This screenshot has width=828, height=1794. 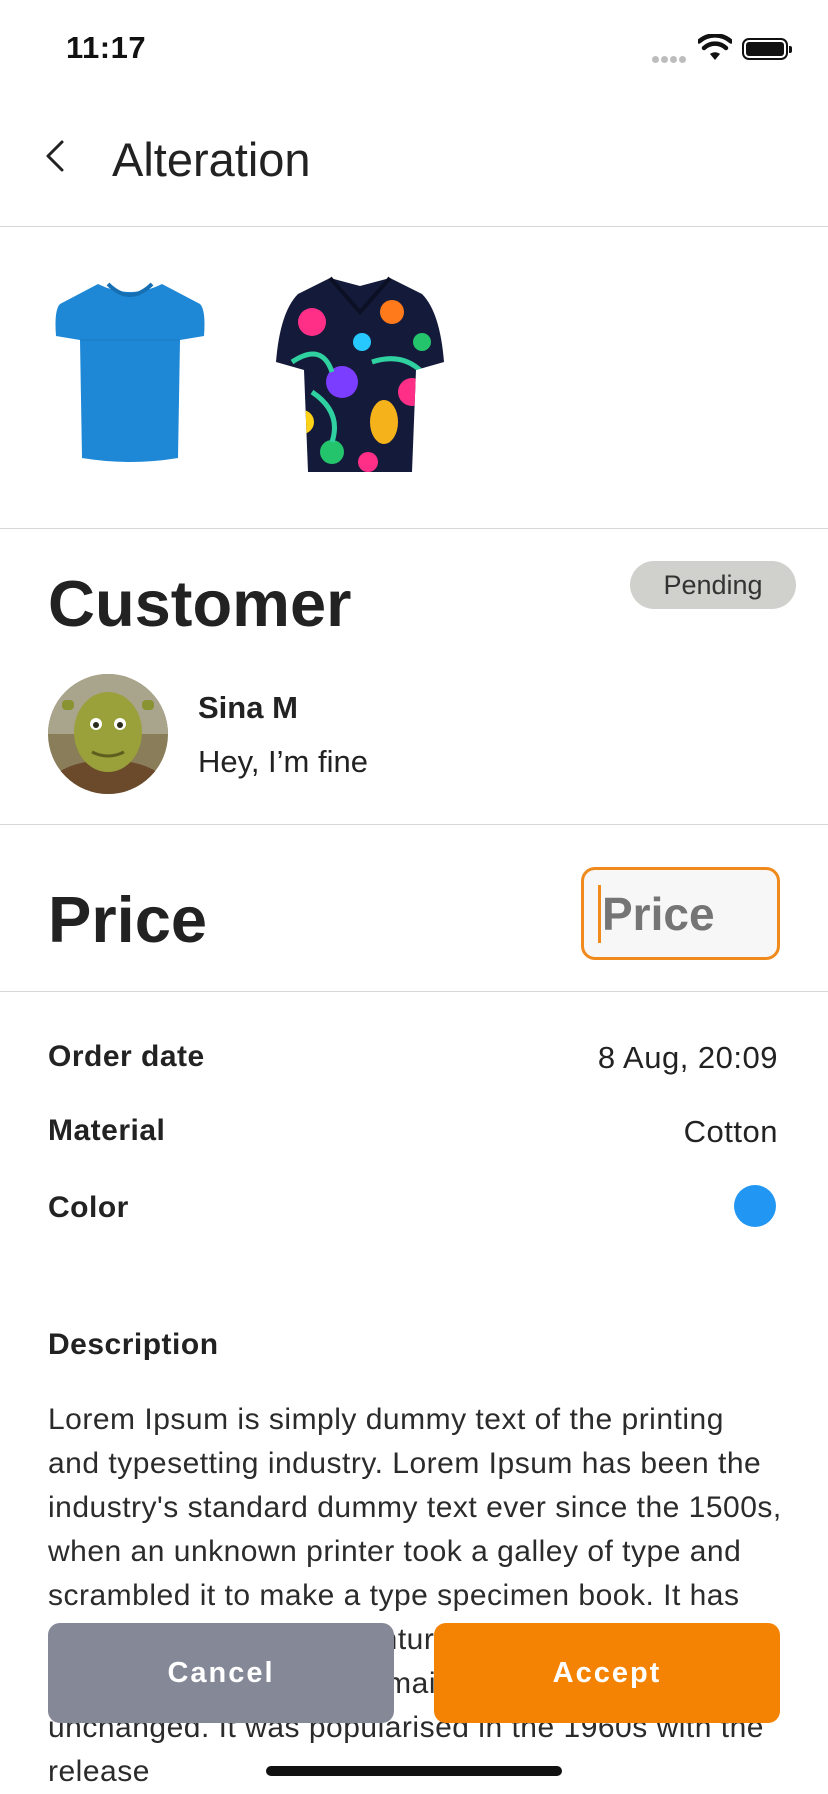 What do you see at coordinates (107, 1130) in the screenshot?
I see `material-label: Material` at bounding box center [107, 1130].